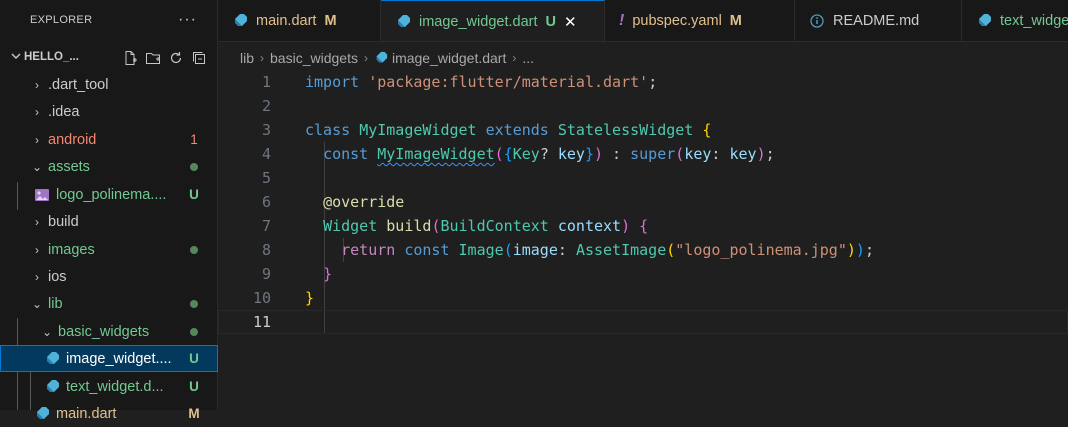 The width and height of the screenshot is (1068, 427). Describe the element at coordinates (194, 139) in the screenshot. I see `problem-count-badge: 1` at that location.